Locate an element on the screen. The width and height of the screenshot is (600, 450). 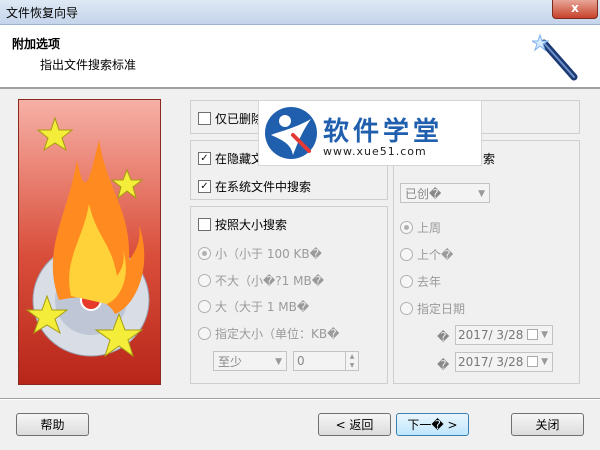
title-bar: 文件恢复向导 x is located at coordinates (300, 12).